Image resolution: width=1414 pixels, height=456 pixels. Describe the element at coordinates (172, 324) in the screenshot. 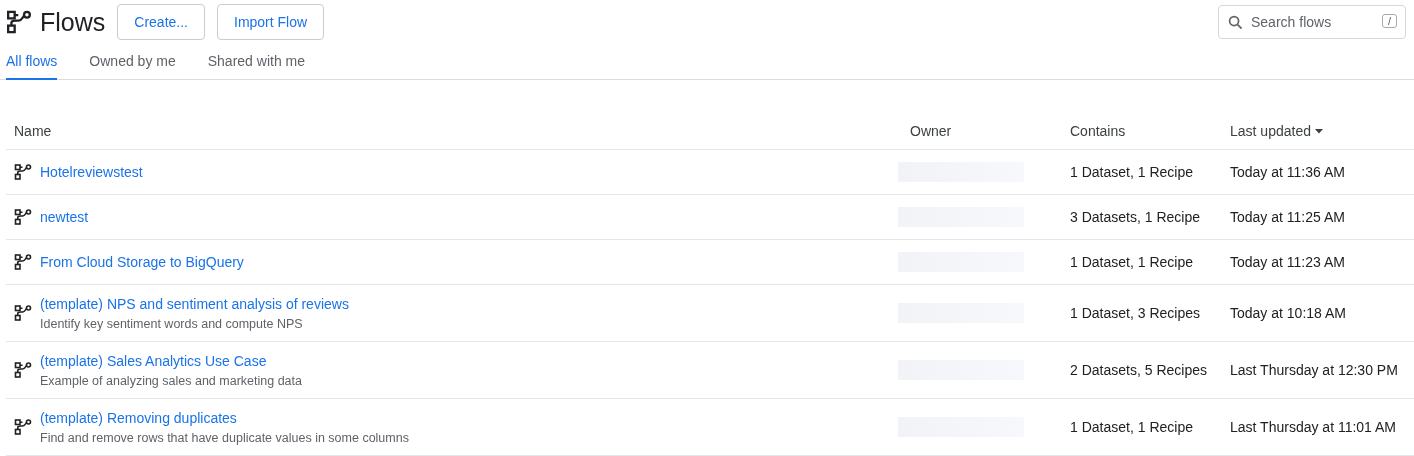

I see `flow-description: Identify key sentiment words and compute NPS` at that location.